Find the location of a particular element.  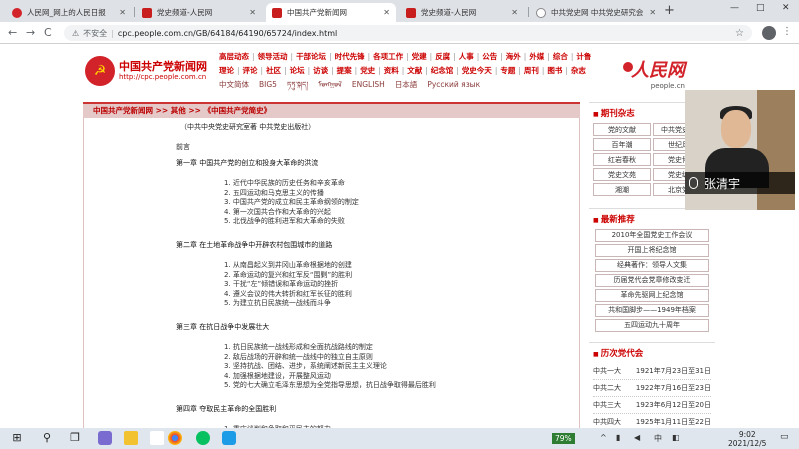

tab-people-daily: 人民网_网上的人民日报 ✕ is located at coordinates (69, 12).